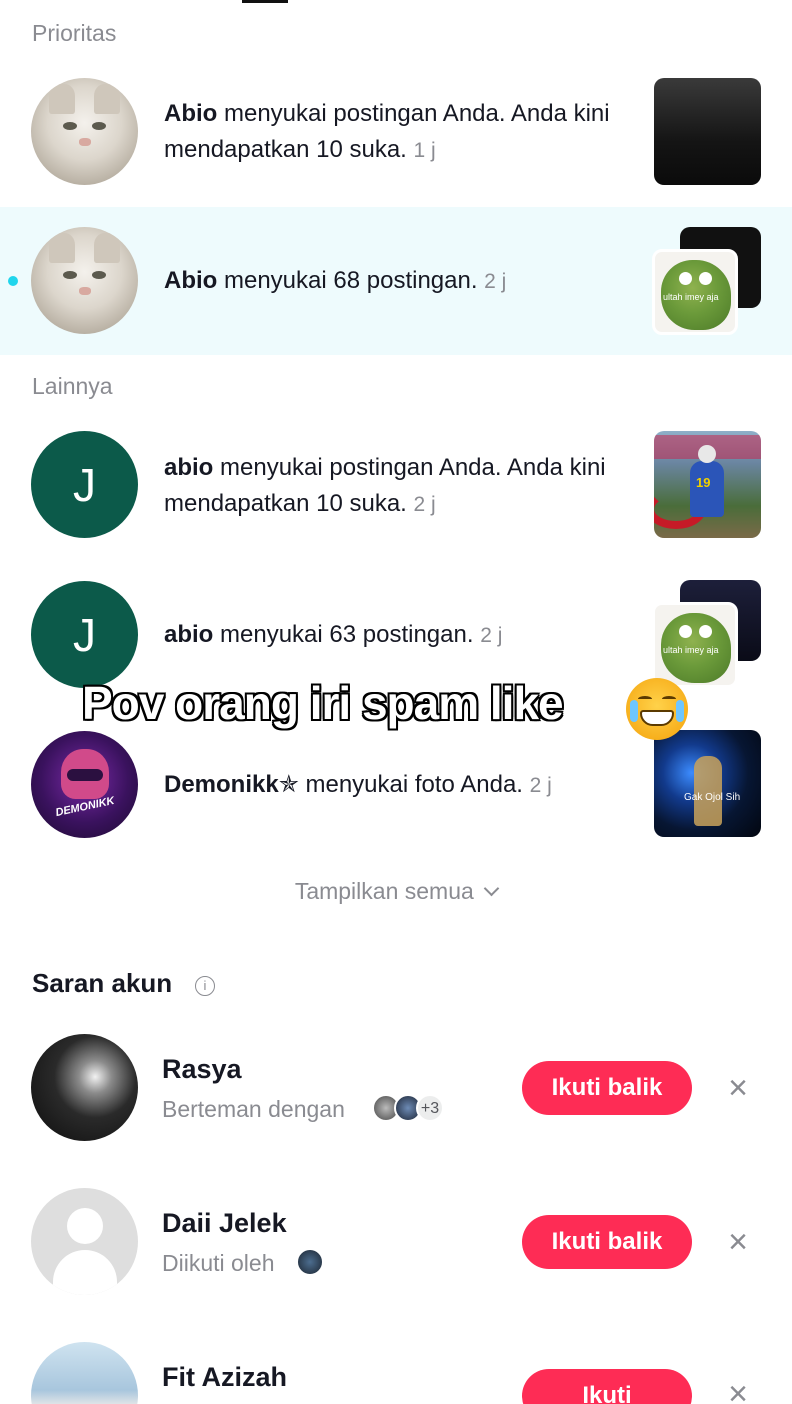  Describe the element at coordinates (74, 33) in the screenshot. I see `section-title-priority: Prioritas` at that location.